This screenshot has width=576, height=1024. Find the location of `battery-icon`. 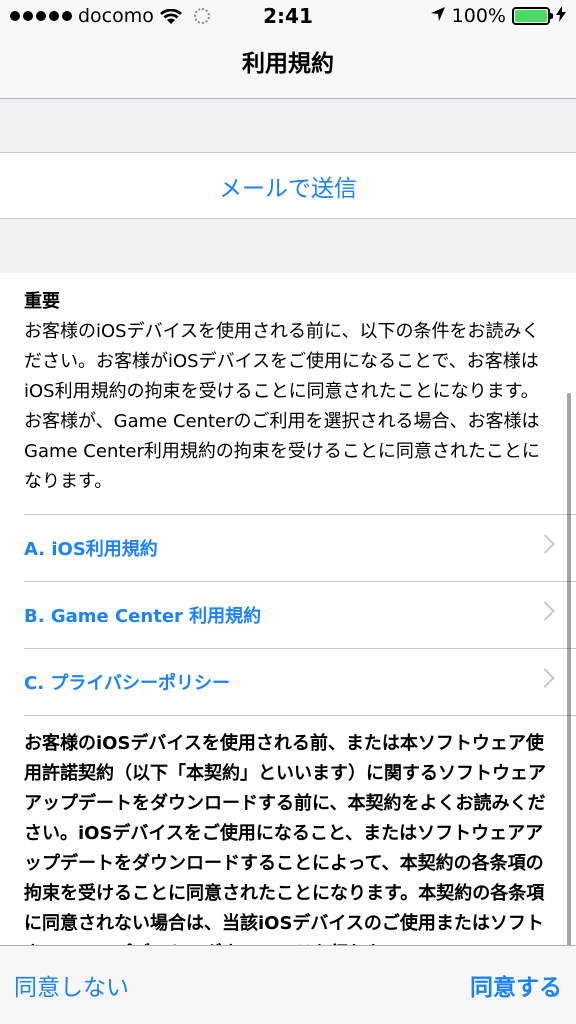

battery-icon is located at coordinates (532, 16).